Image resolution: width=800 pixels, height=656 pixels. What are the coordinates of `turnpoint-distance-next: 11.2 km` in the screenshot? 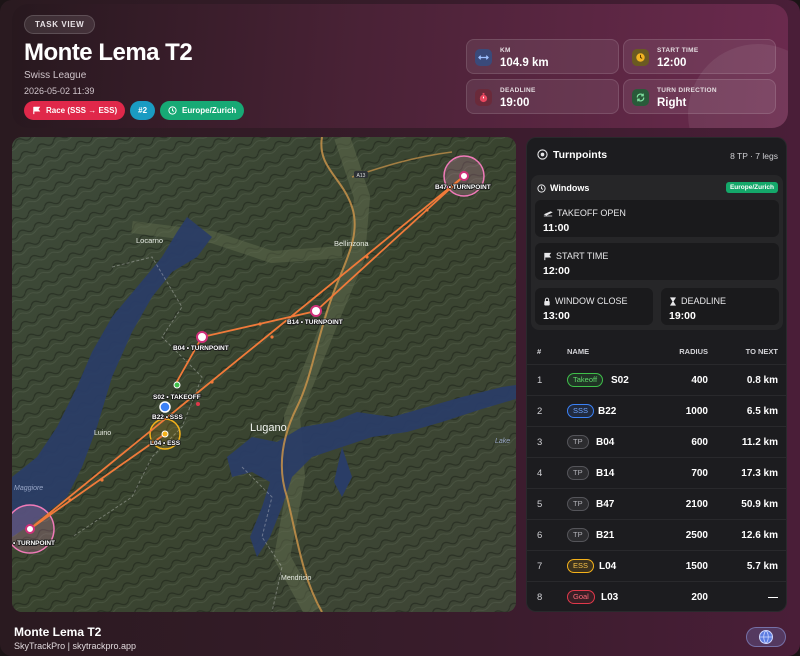 It's located at (759, 442).